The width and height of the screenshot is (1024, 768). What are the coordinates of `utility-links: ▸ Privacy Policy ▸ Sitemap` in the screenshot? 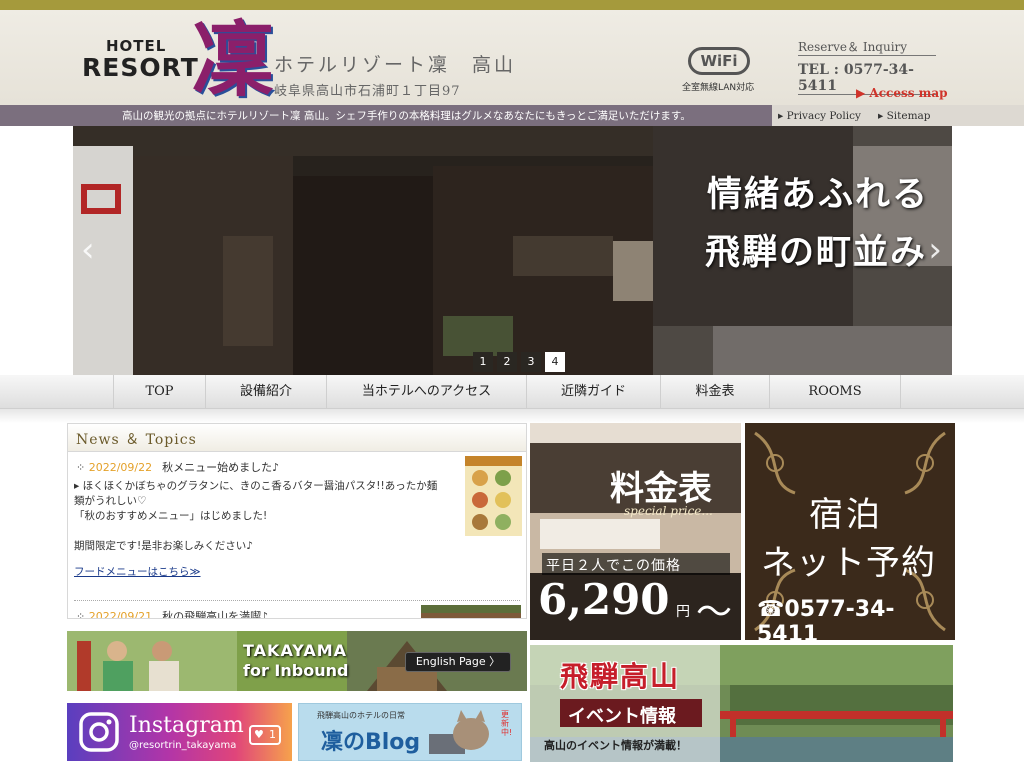 It's located at (854, 118).